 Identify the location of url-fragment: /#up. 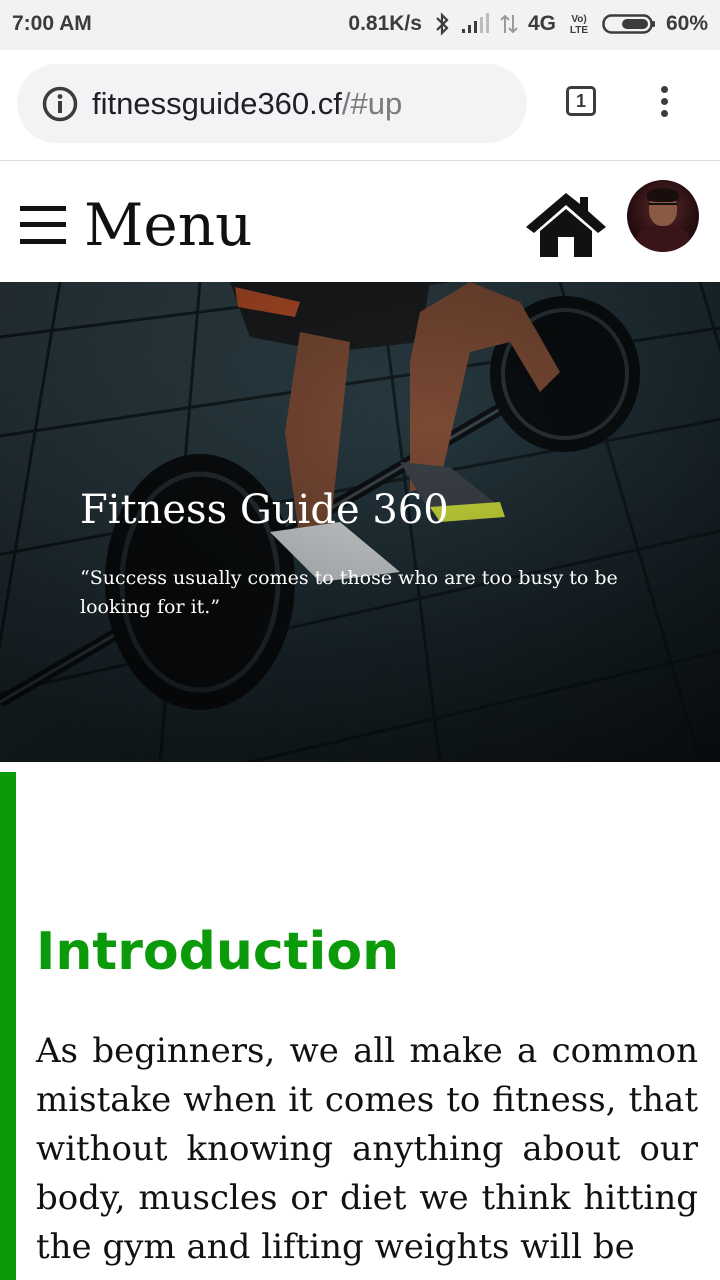
(372, 103).